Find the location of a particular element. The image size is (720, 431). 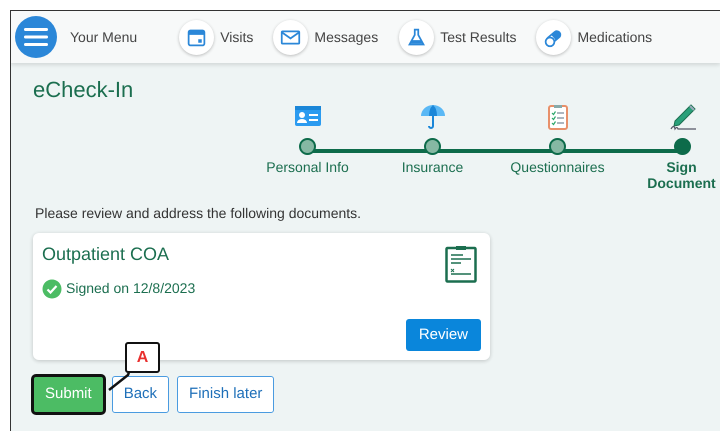

step-label: Personal Info is located at coordinates (307, 168).